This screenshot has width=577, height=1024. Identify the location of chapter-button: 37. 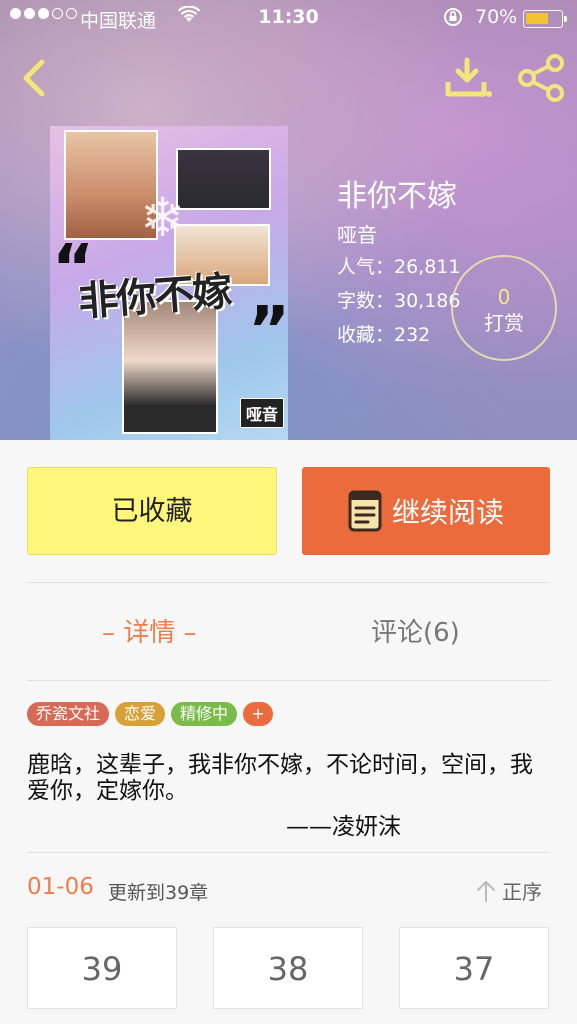
(474, 968).